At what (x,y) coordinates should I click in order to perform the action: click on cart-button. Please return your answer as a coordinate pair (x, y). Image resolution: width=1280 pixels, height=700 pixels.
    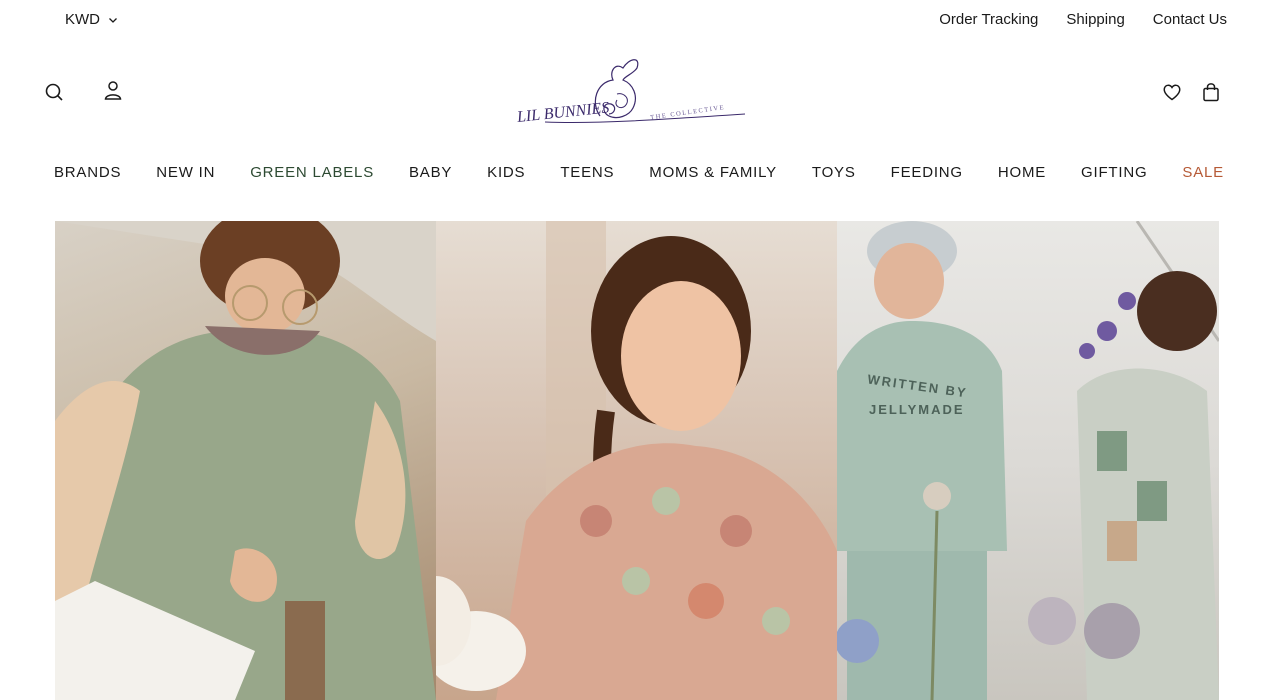
    Looking at the image, I should click on (1211, 92).